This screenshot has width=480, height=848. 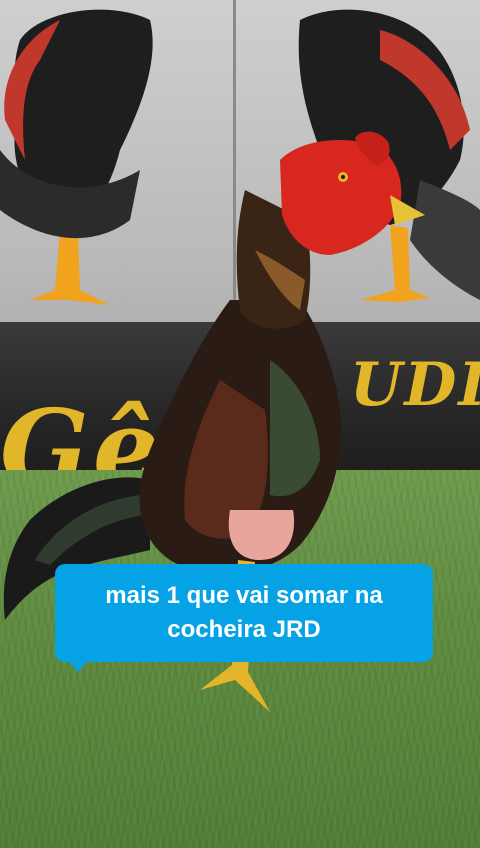 I want to click on caption-bubble: mais 1 que vai somar na cocheira JRD, so click(x=244, y=613).